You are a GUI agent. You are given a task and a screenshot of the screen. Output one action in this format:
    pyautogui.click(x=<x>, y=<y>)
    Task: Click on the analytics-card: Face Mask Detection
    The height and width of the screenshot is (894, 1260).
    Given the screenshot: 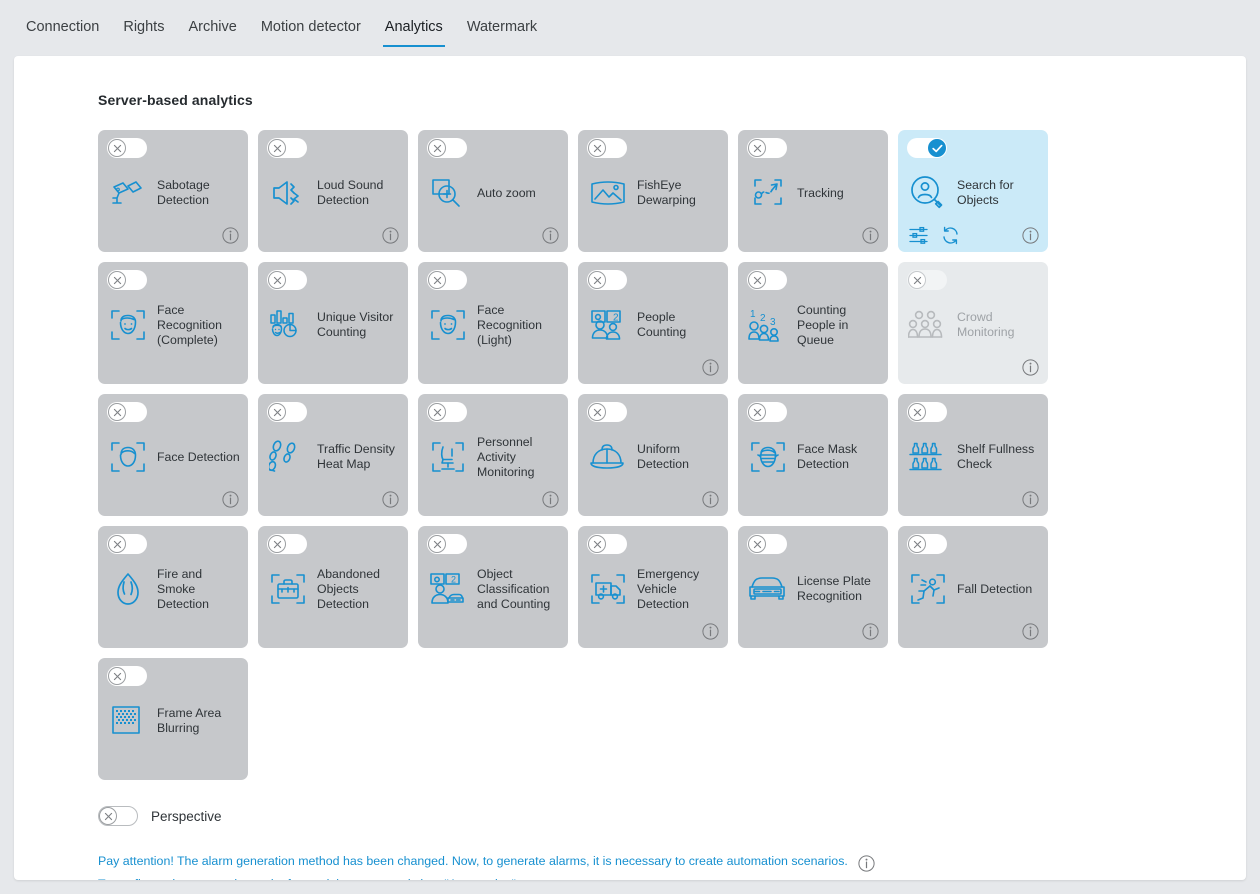 What is the action you would take?
    pyautogui.click(x=813, y=455)
    